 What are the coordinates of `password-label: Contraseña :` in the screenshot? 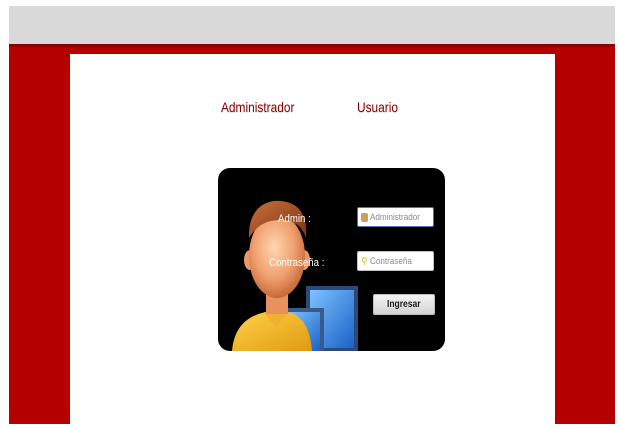 It's located at (297, 263).